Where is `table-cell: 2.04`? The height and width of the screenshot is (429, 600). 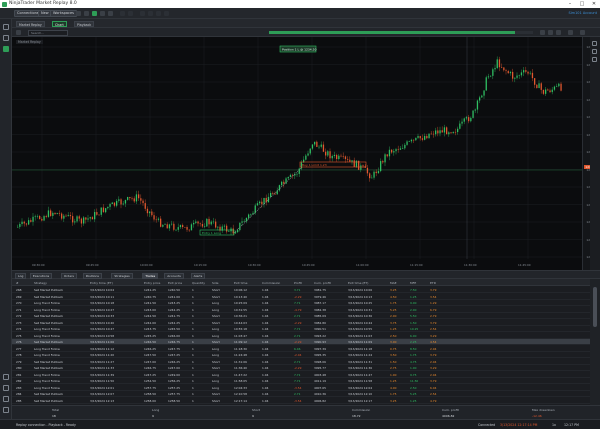
table-cell: 2.04 is located at coordinates (433, 361).